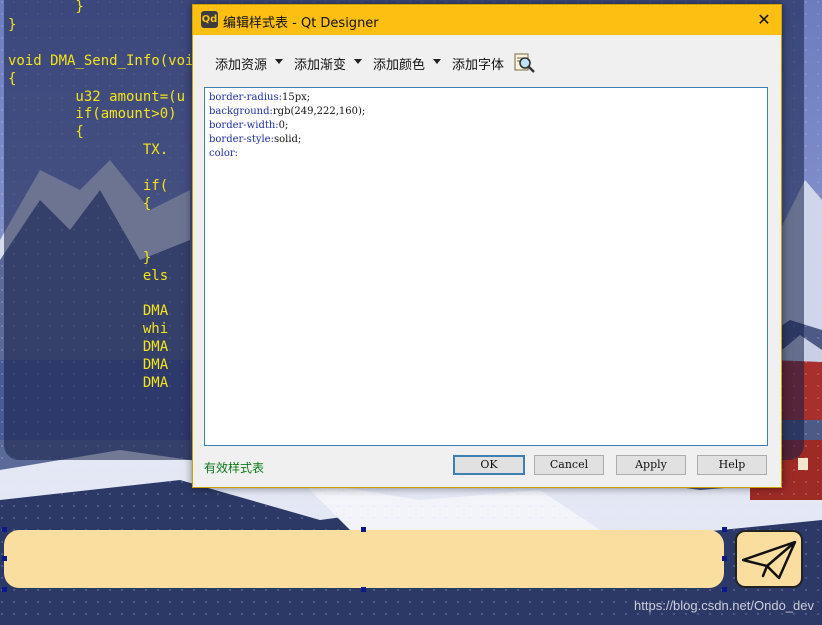  I want to click on paper-plane-icon, so click(769, 560).